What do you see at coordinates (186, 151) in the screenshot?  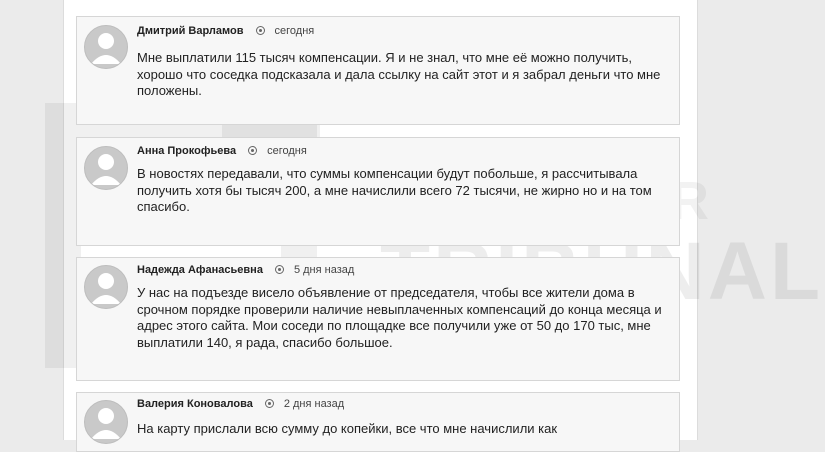 I see `author-name: Анна Прокофьева` at bounding box center [186, 151].